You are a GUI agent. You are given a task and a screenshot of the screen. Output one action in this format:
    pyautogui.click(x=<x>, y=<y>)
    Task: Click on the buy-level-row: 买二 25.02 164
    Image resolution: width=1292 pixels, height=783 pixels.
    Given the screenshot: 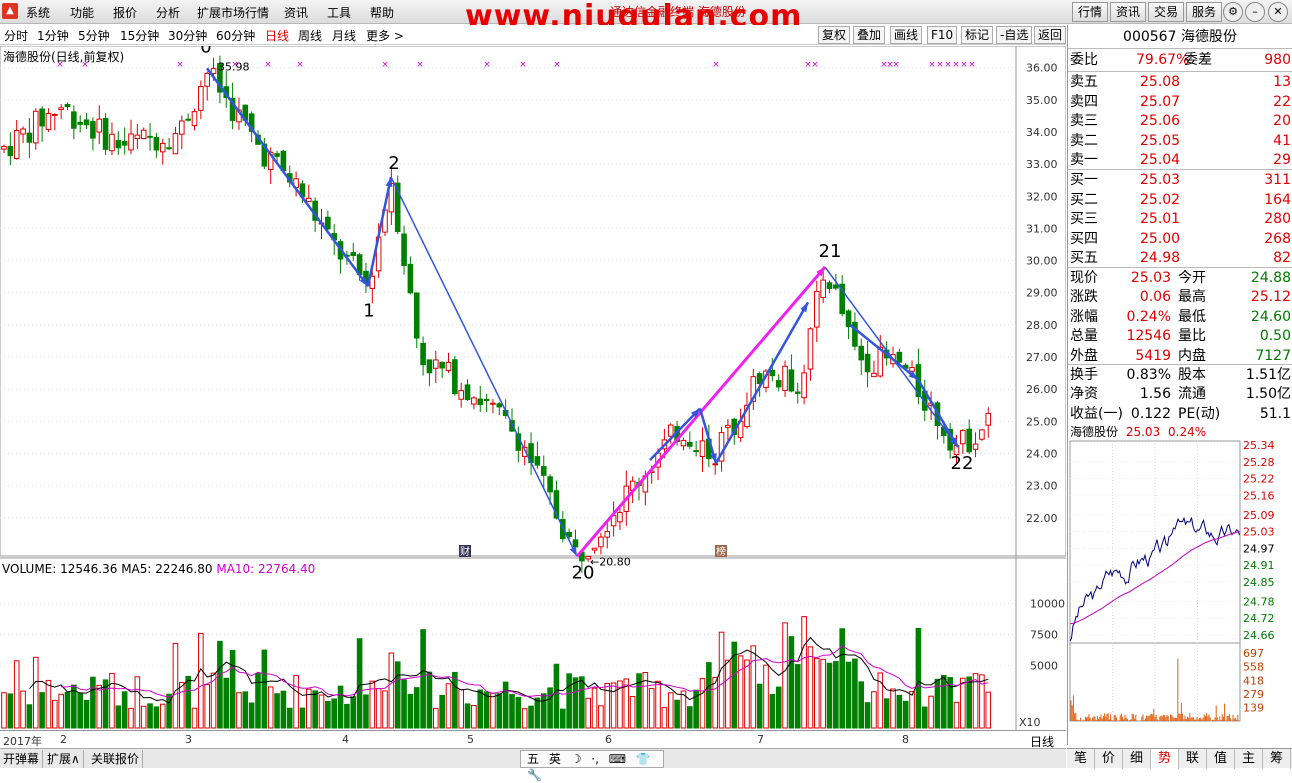 What is the action you would take?
    pyautogui.click(x=1180, y=200)
    